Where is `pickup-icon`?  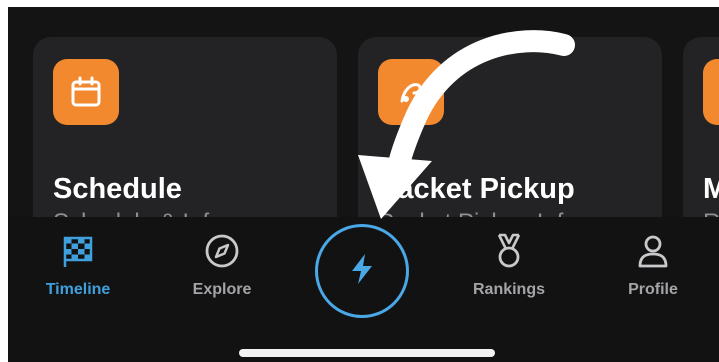
pickup-icon is located at coordinates (411, 92).